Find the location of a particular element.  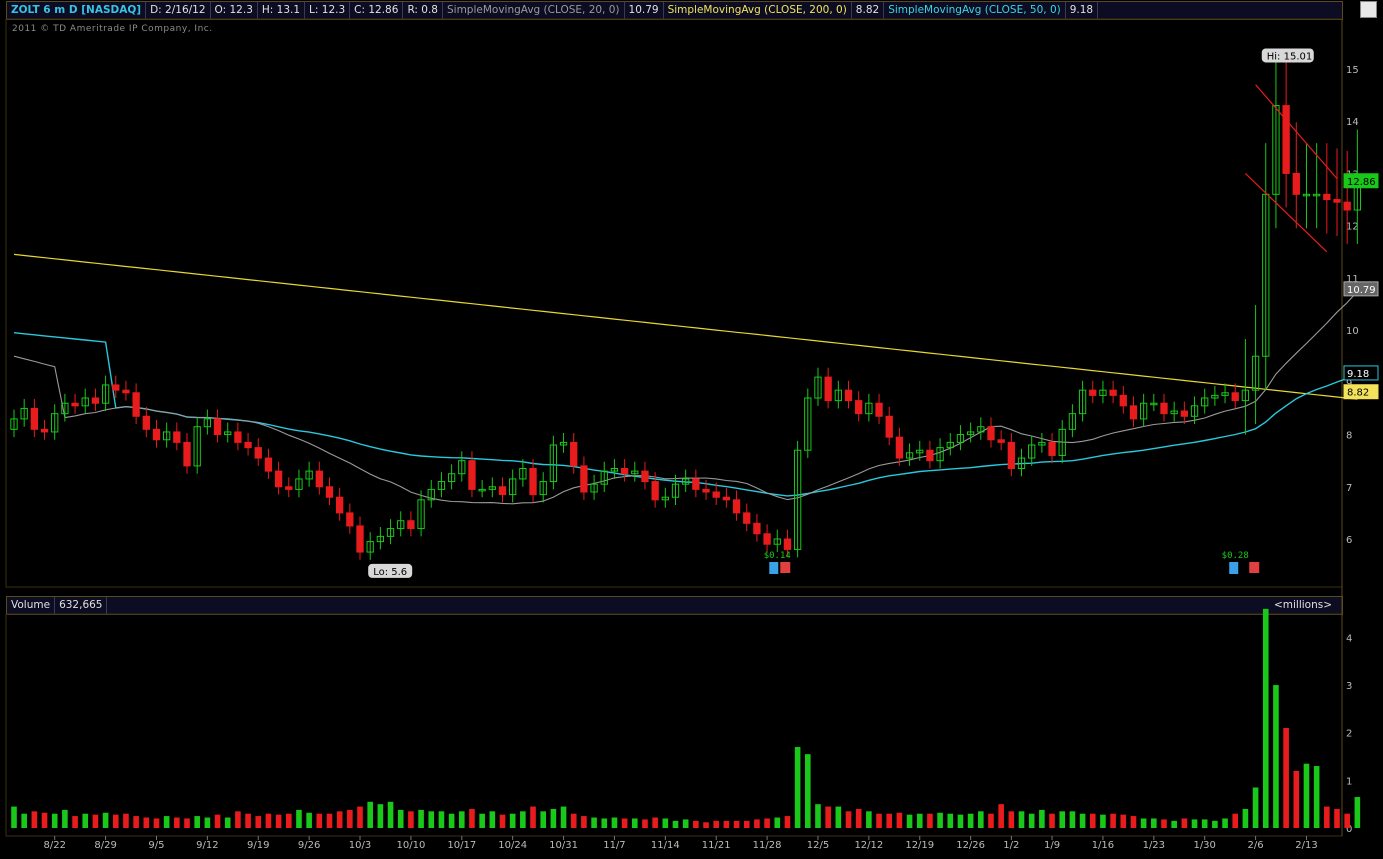

price-y-tick: 14 is located at coordinates (1352, 122).